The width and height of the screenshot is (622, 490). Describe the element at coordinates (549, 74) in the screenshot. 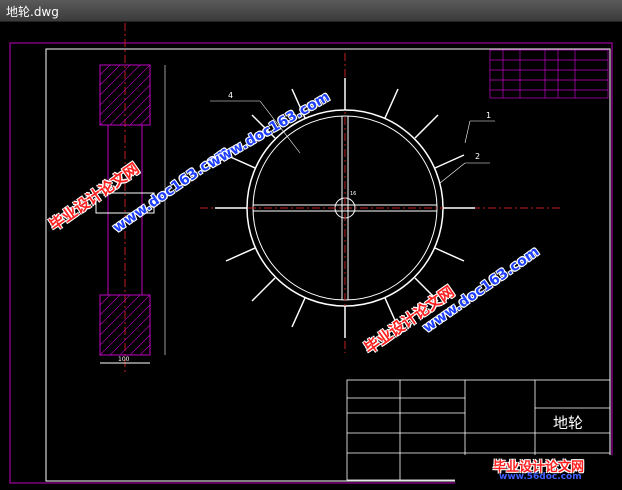

I see `parts-list` at that location.